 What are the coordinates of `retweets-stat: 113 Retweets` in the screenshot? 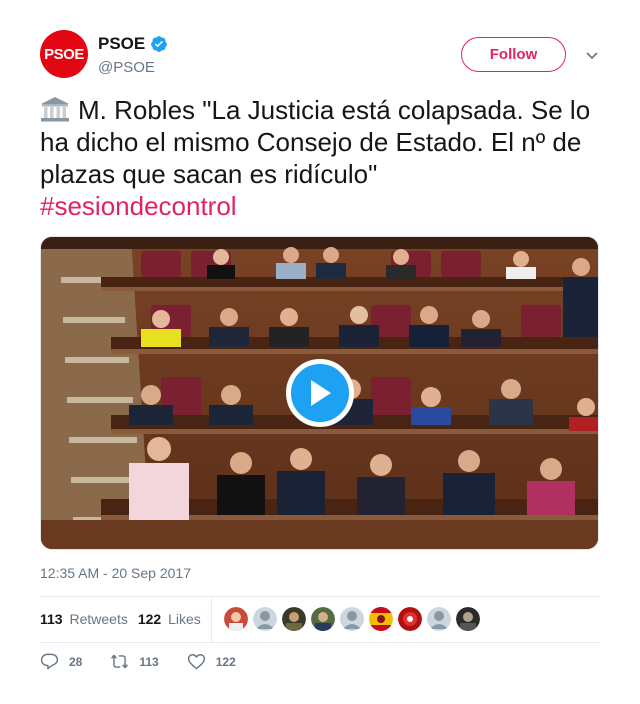 It's located at (84, 619).